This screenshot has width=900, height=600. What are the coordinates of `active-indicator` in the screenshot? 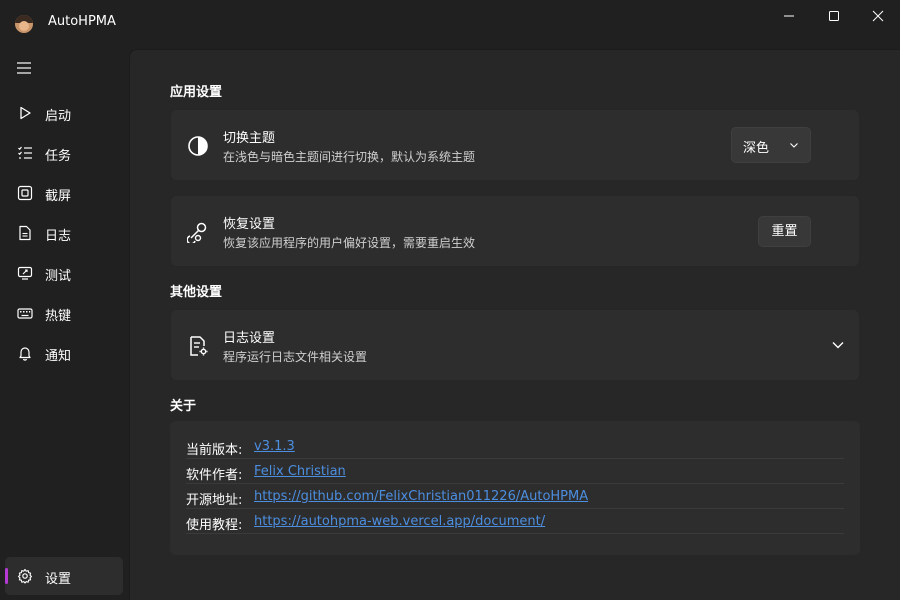 It's located at (6, 576).